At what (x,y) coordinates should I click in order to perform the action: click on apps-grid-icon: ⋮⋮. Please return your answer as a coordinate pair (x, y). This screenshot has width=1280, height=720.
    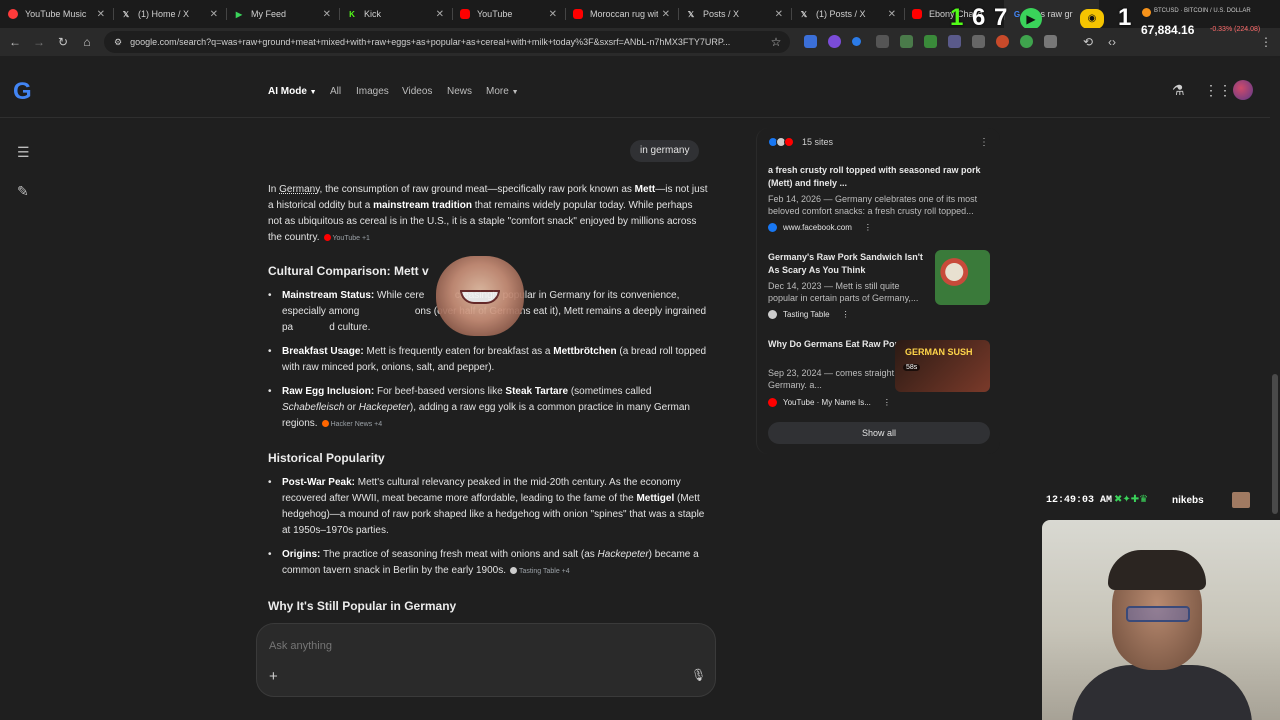
    Looking at the image, I should click on (1218, 90).